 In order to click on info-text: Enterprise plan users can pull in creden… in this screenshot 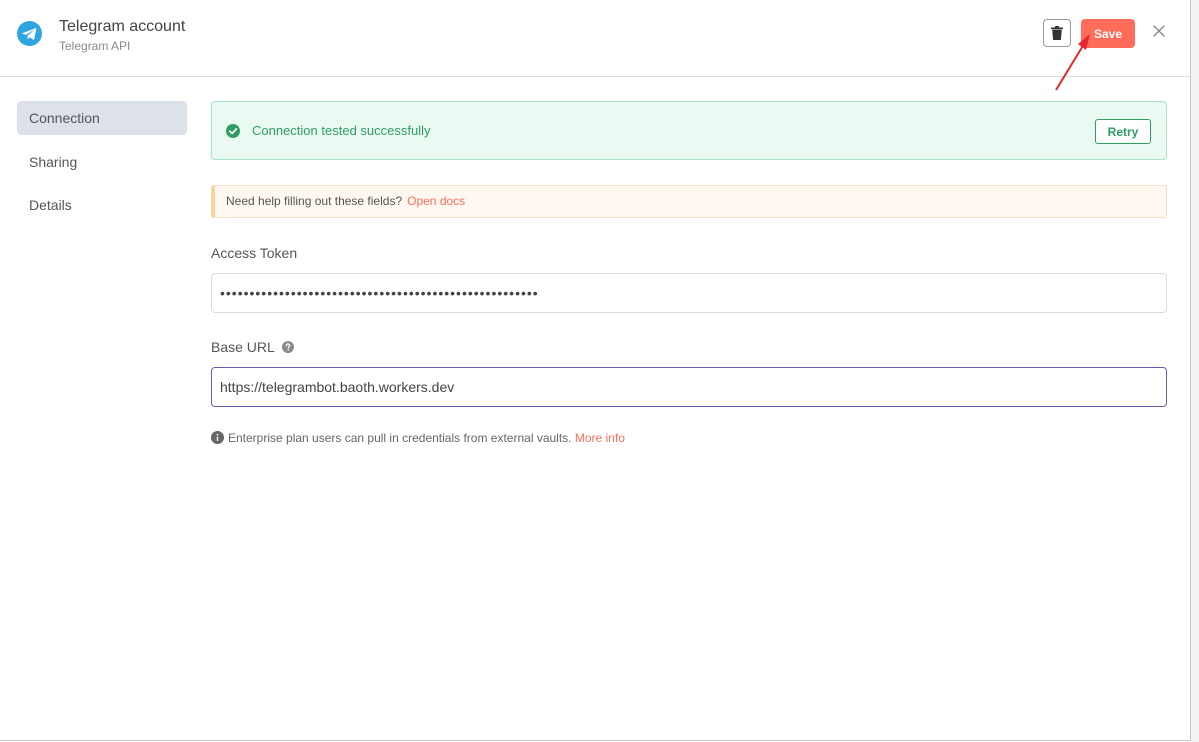, I will do `click(400, 438)`.